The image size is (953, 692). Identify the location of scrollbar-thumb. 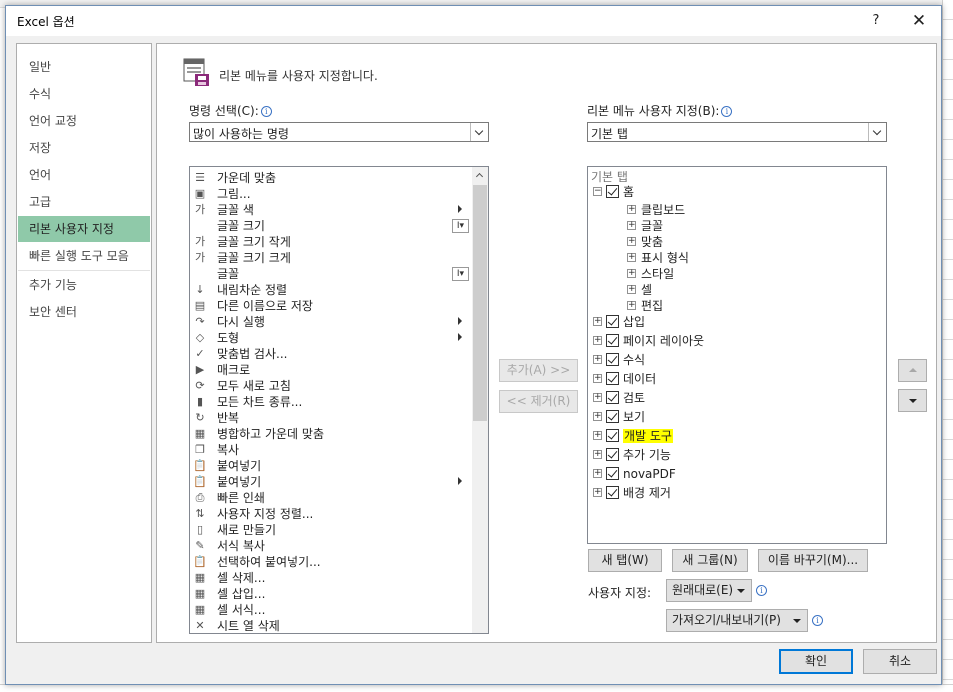
(480, 303).